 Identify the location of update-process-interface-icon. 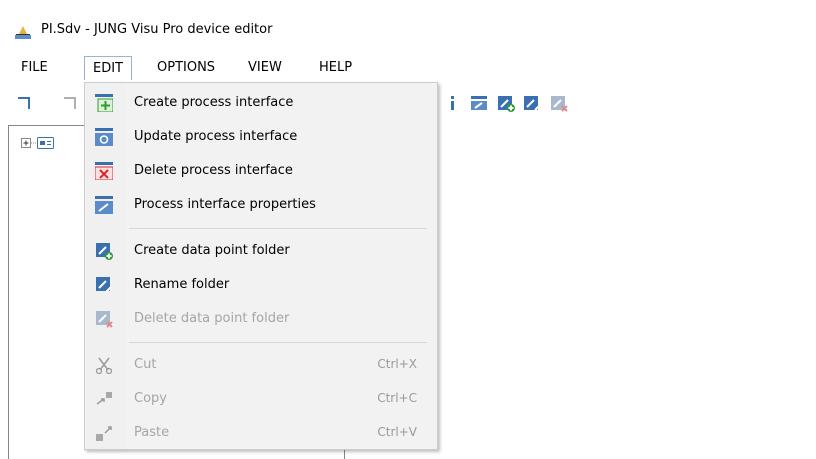
(104, 137).